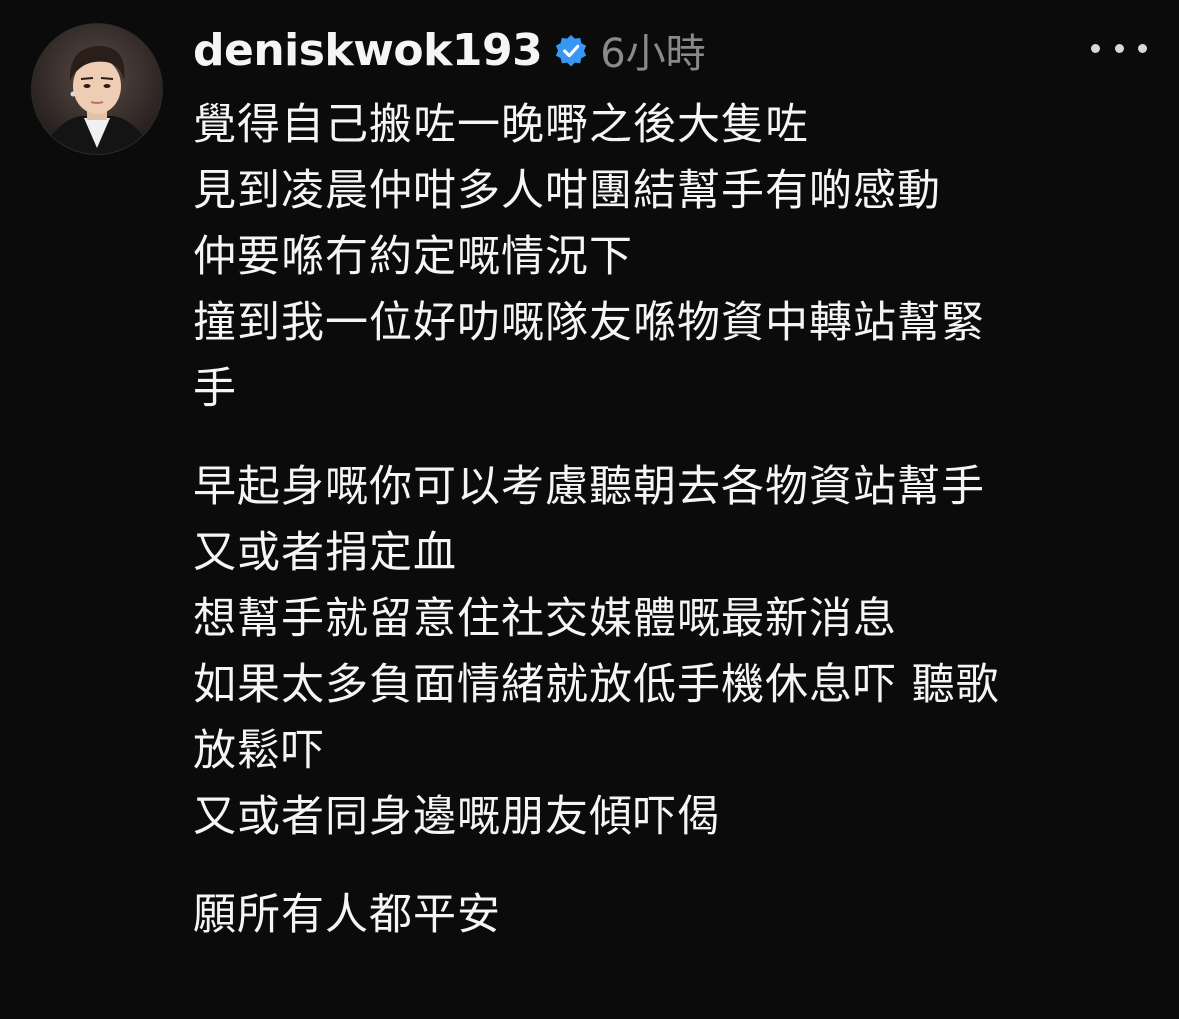  I want to click on avatar-photo, so click(97, 89).